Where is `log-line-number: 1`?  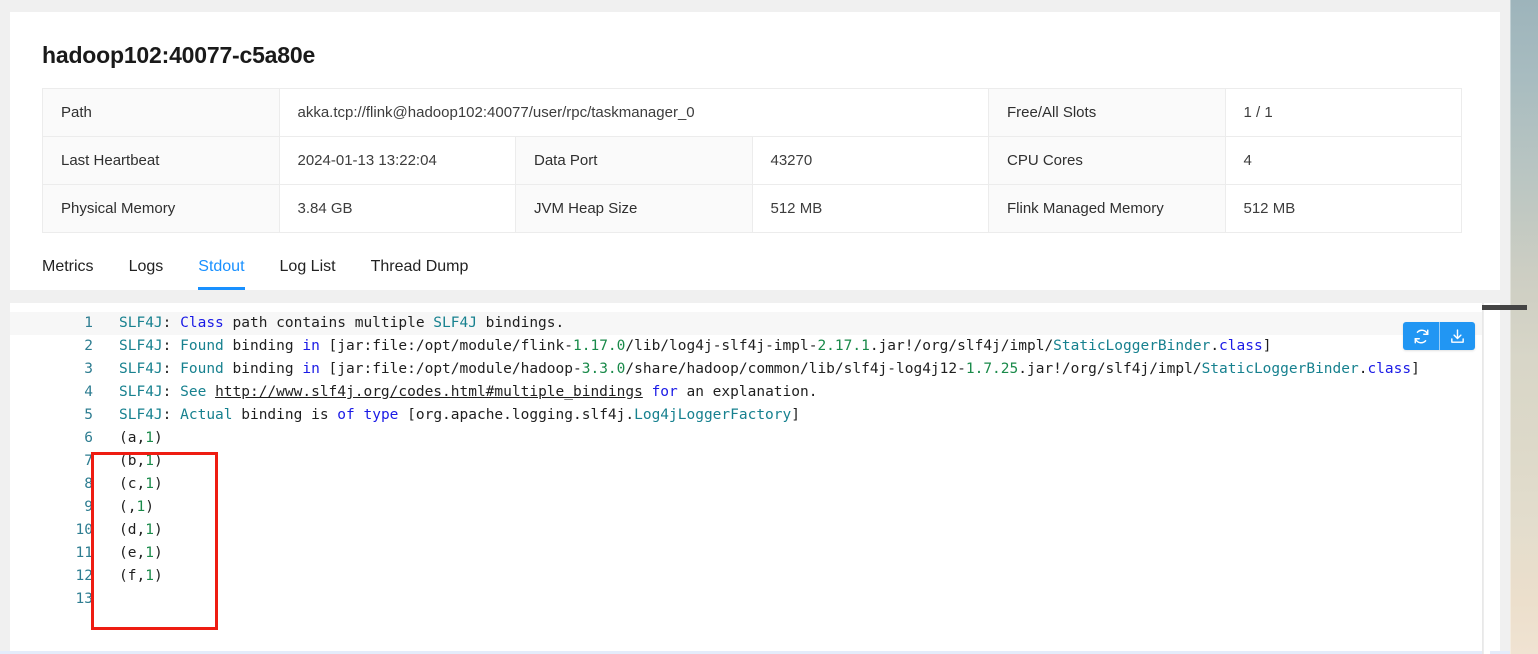 log-line-number: 1 is located at coordinates (56, 323).